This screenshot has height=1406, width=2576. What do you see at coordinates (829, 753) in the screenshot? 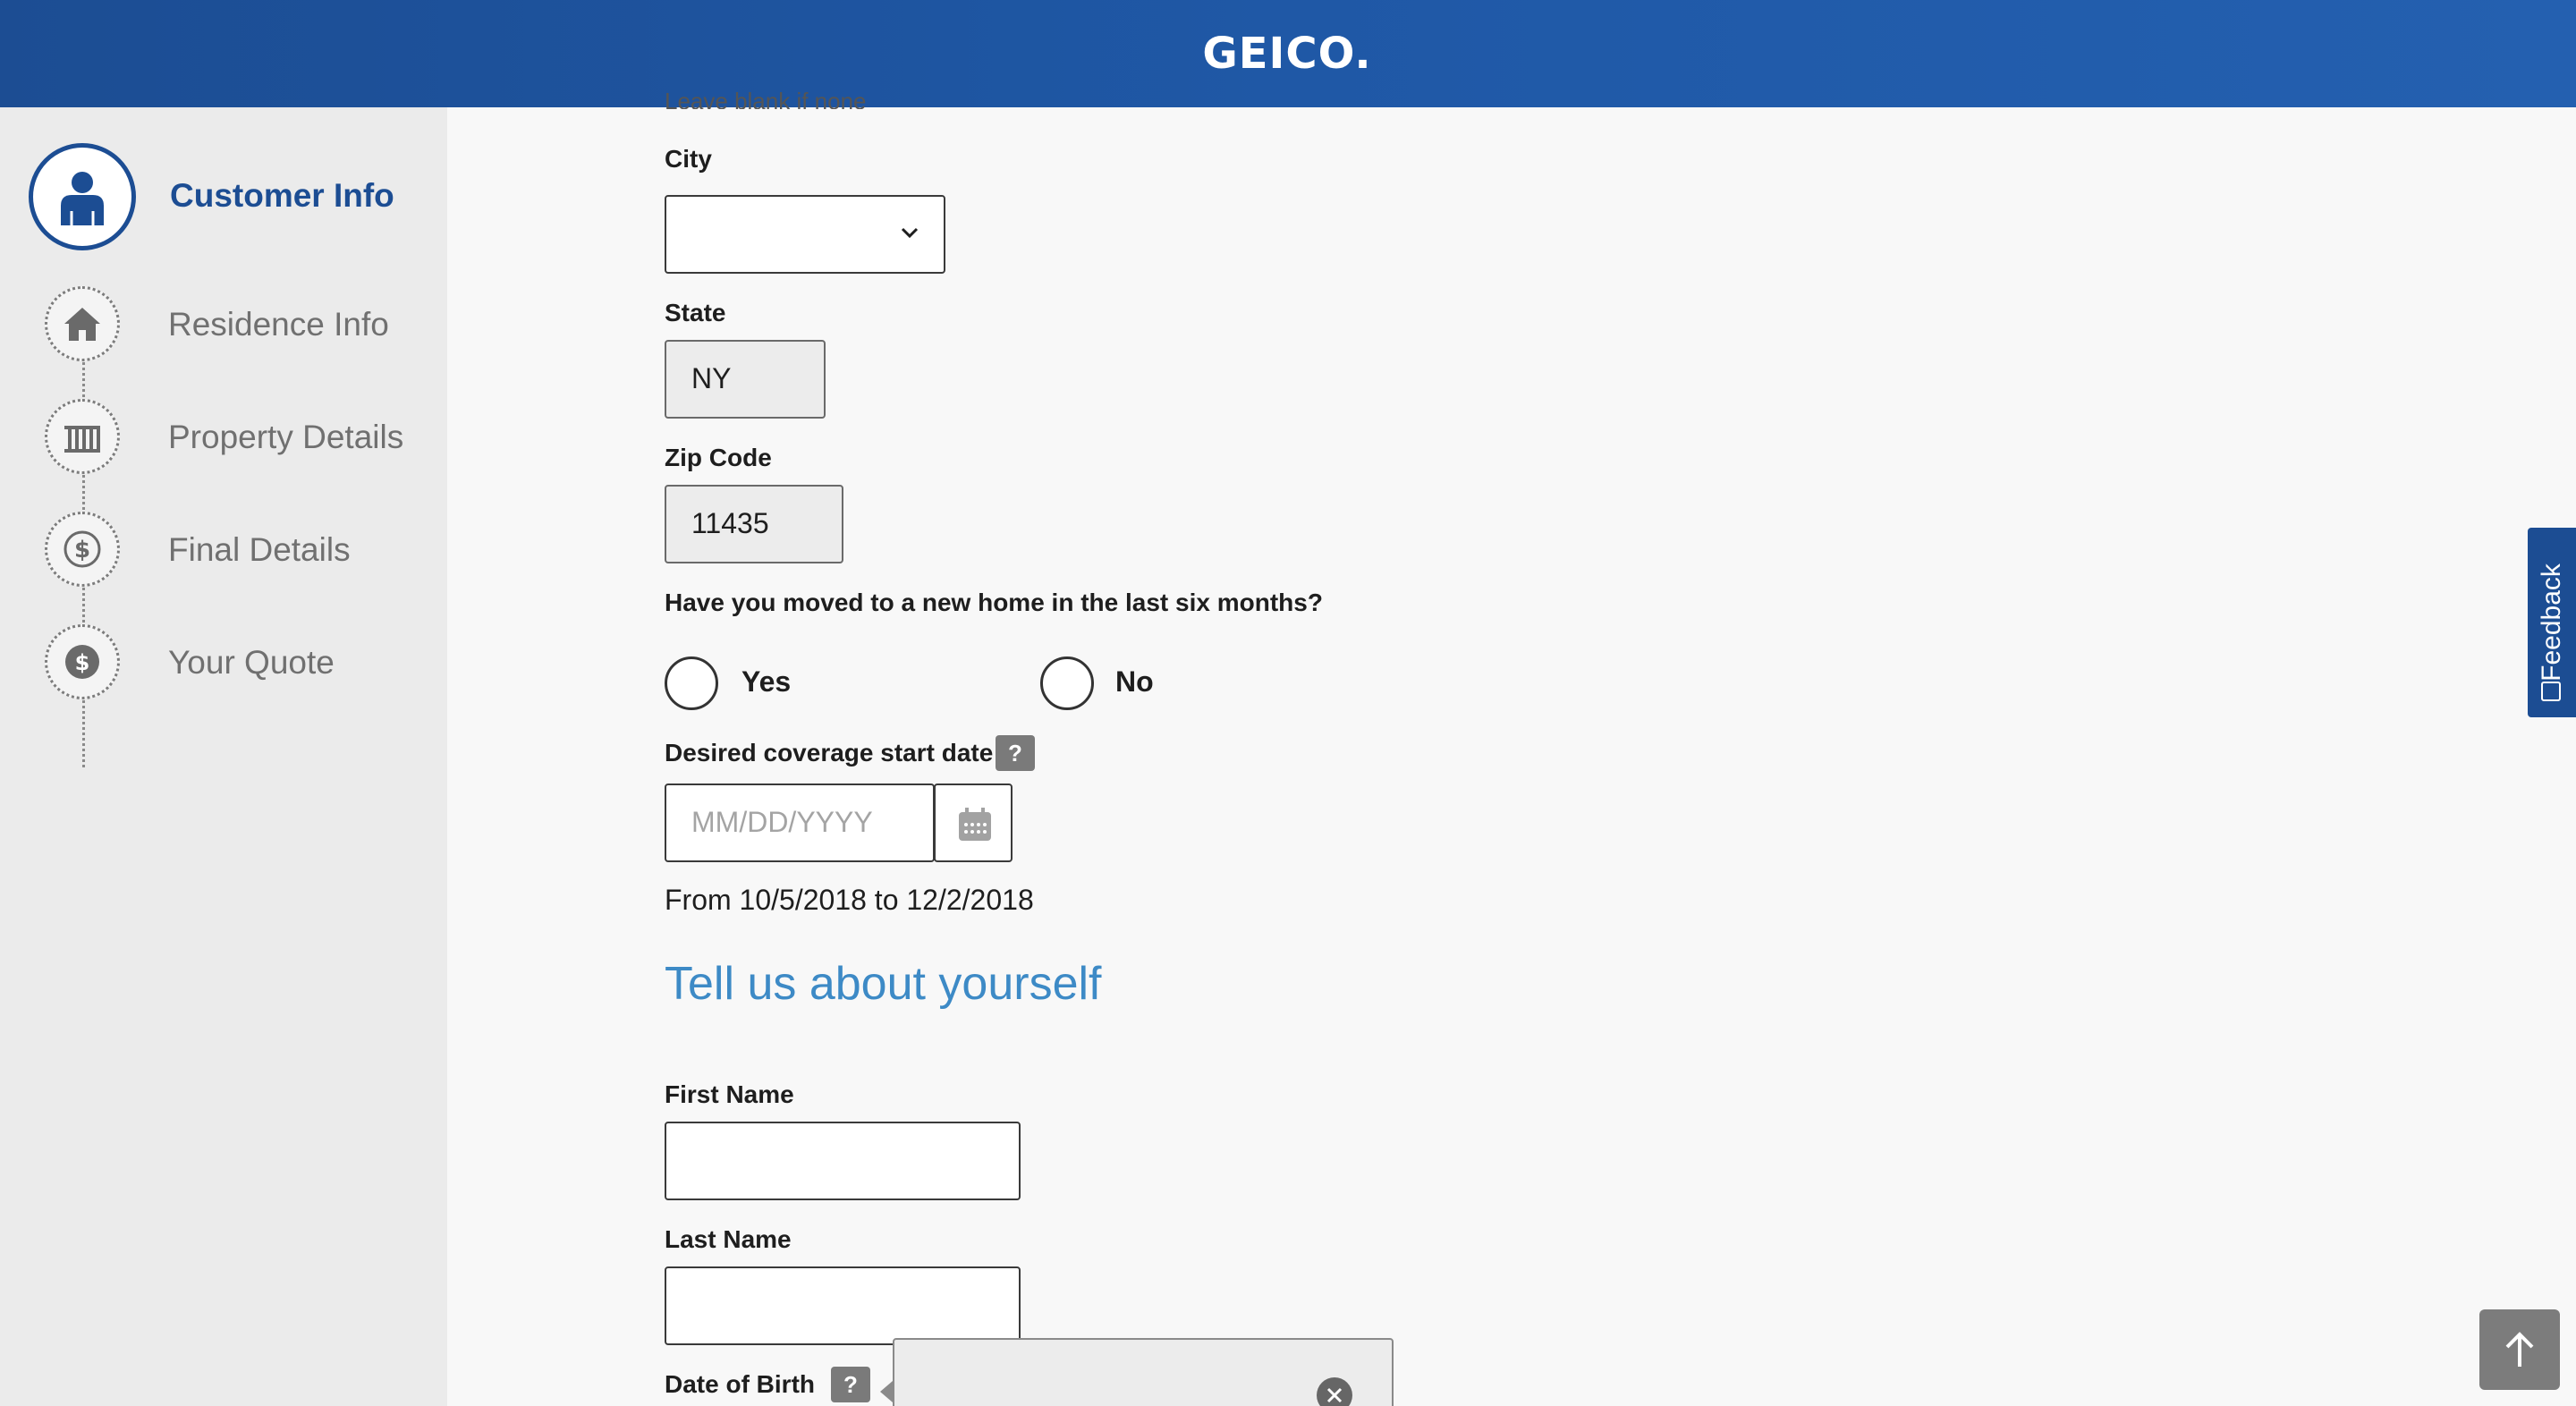
I see `coverage-start-label: Desired coverage start date` at bounding box center [829, 753].